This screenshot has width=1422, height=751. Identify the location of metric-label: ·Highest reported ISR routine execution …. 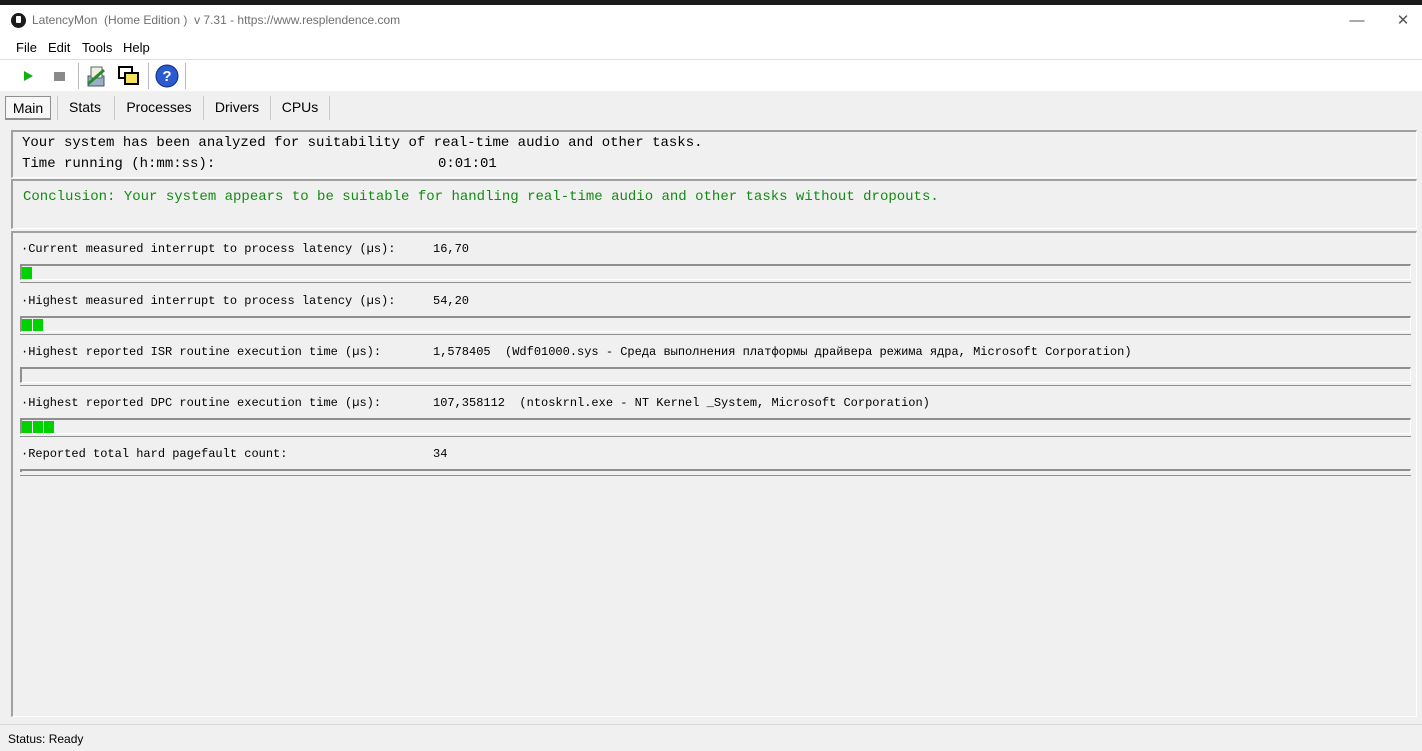
(201, 352).